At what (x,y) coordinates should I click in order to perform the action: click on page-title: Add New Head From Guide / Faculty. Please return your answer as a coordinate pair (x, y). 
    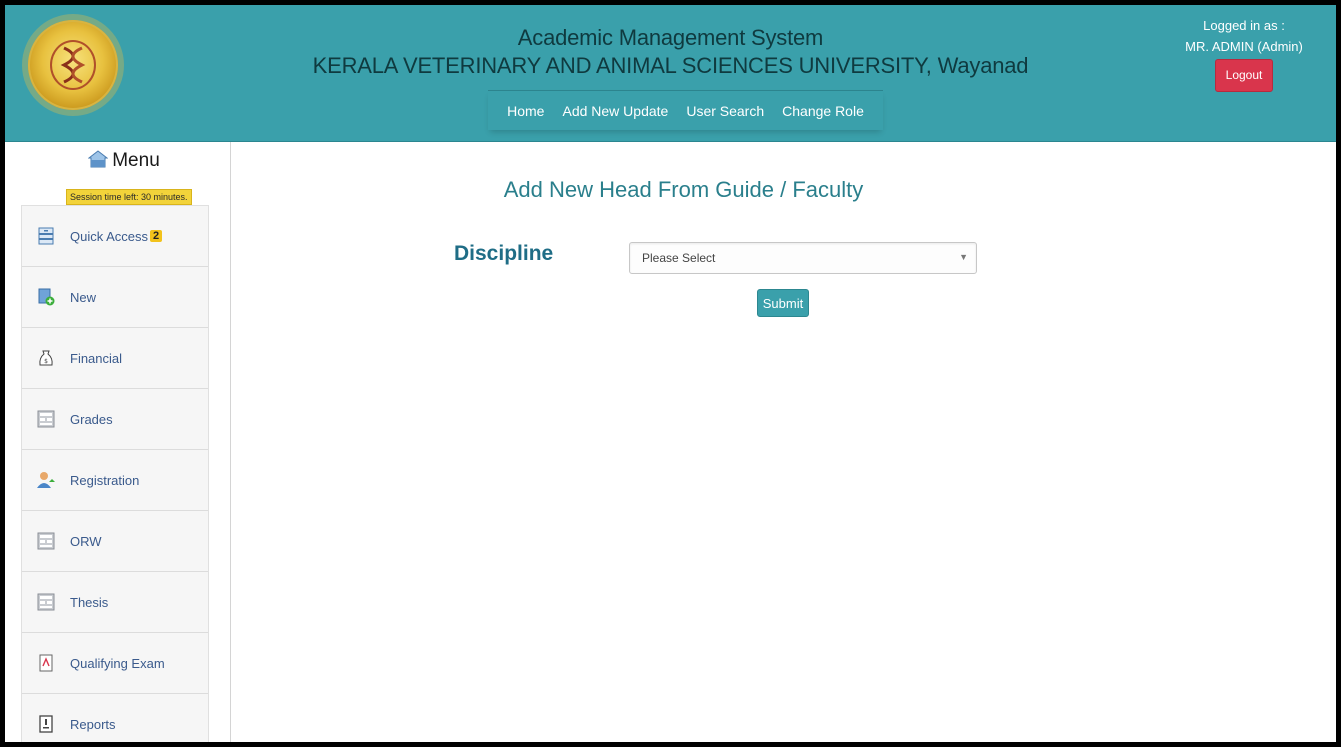
    Looking at the image, I should click on (683, 189).